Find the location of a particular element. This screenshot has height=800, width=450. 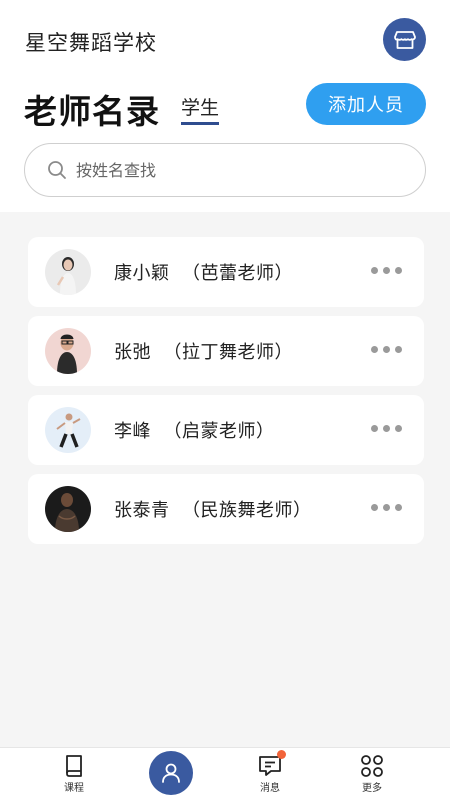

grid-icon is located at coordinates (372, 766).